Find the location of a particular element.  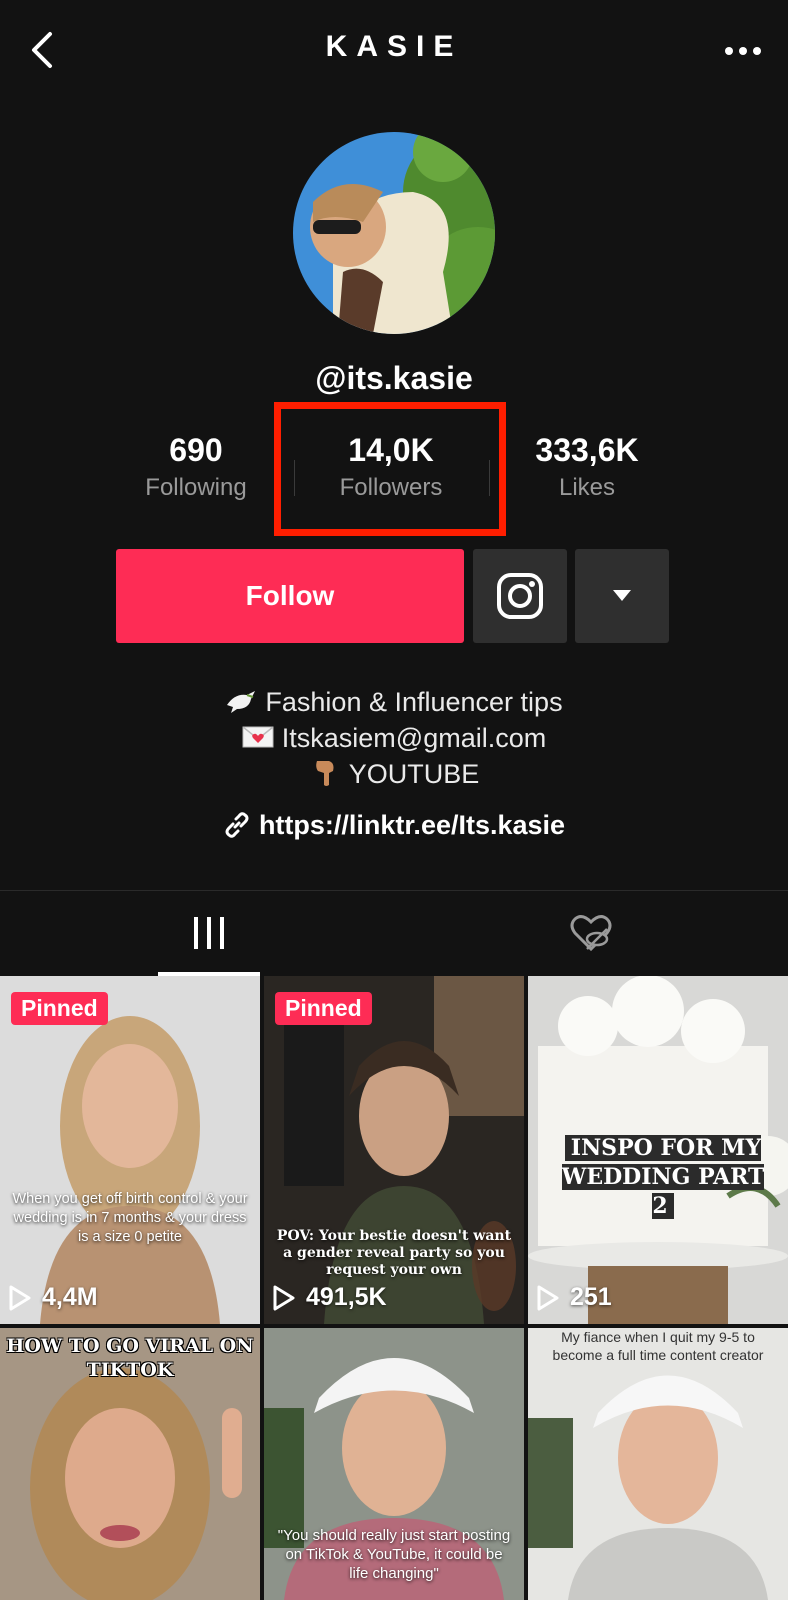

stat-following: 690 Following is located at coordinates (196, 468).